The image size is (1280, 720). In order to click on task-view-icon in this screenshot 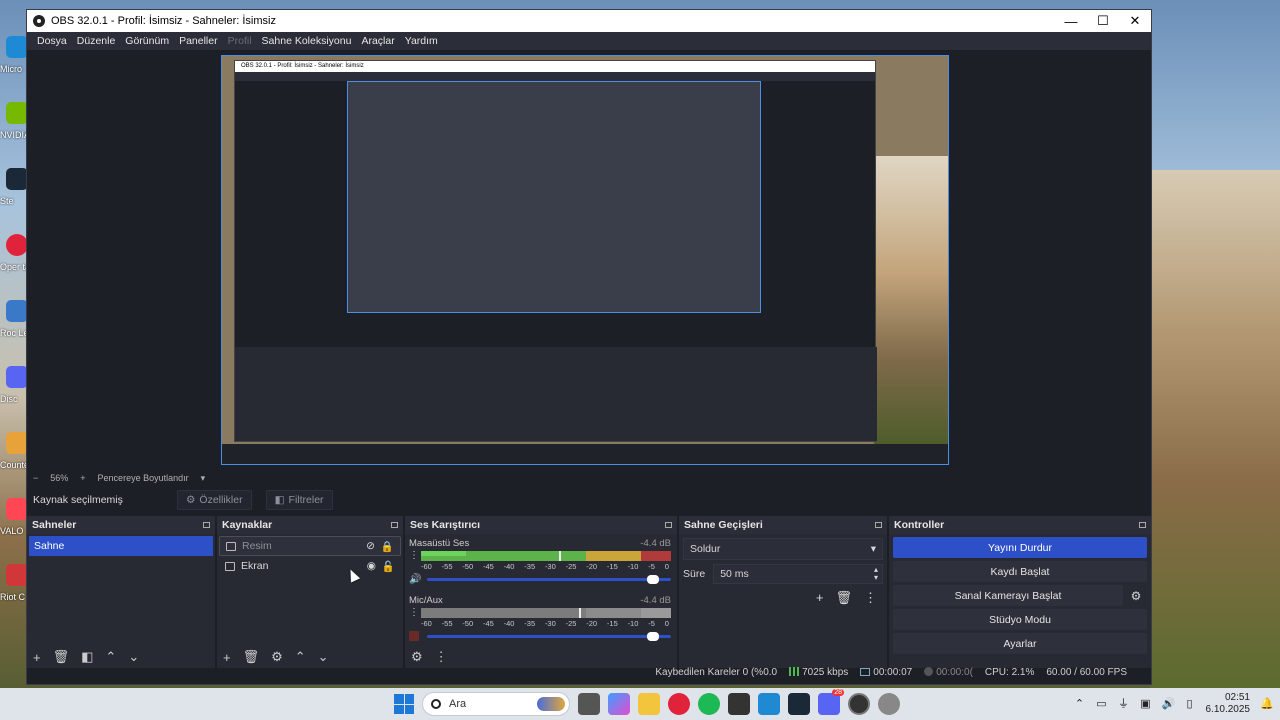, I will do `click(589, 704)`.